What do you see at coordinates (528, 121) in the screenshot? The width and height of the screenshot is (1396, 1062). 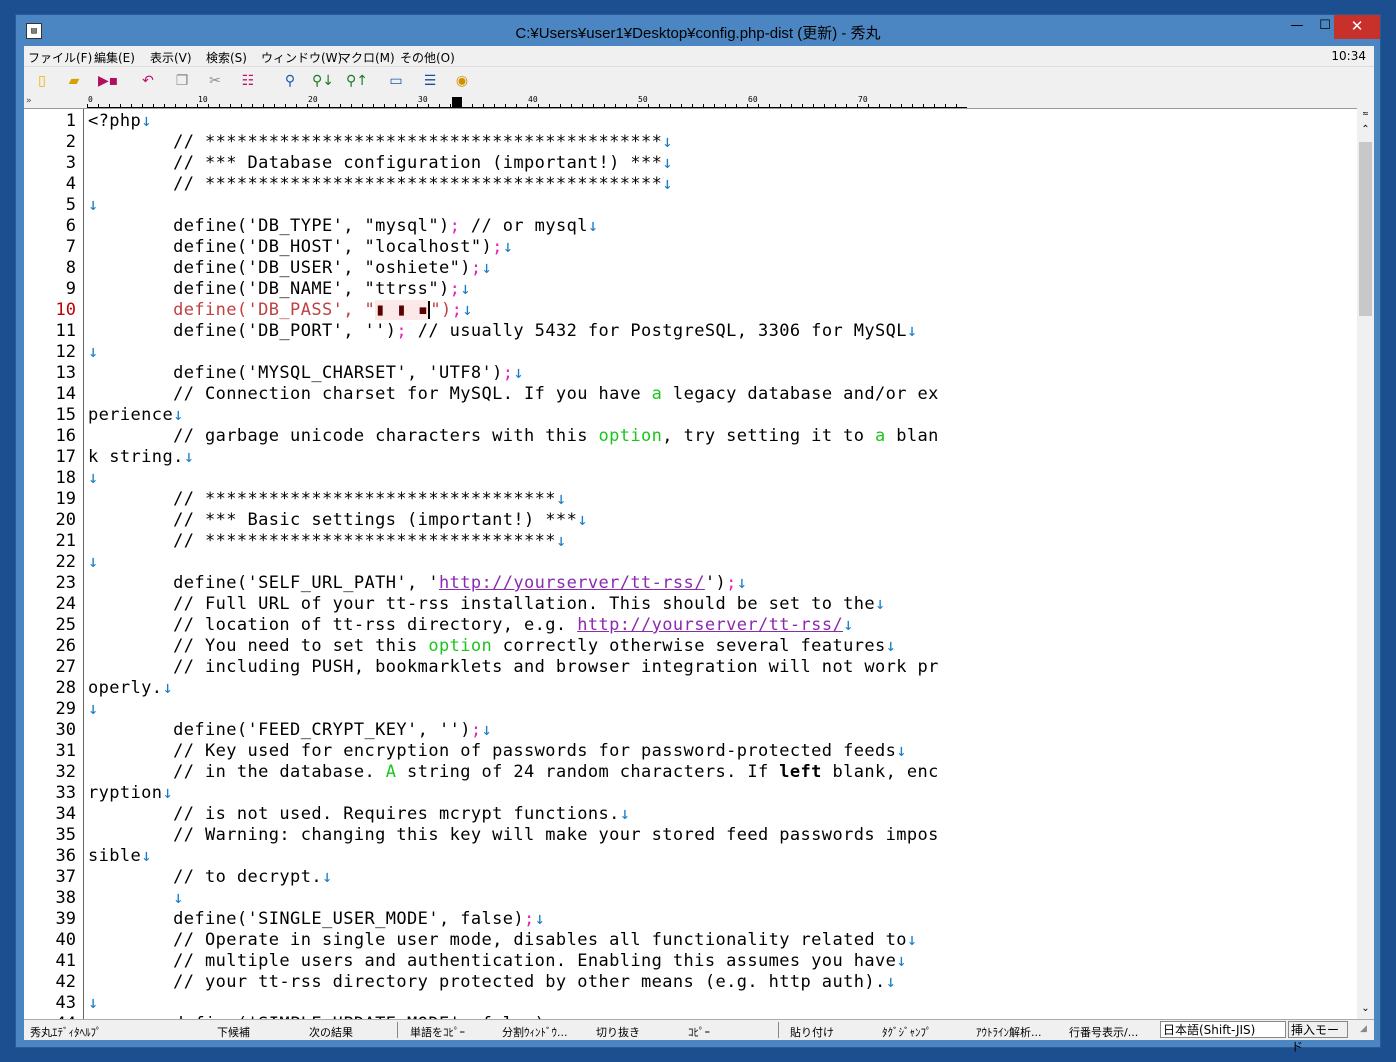 I see `code-line: <?php↓` at bounding box center [528, 121].